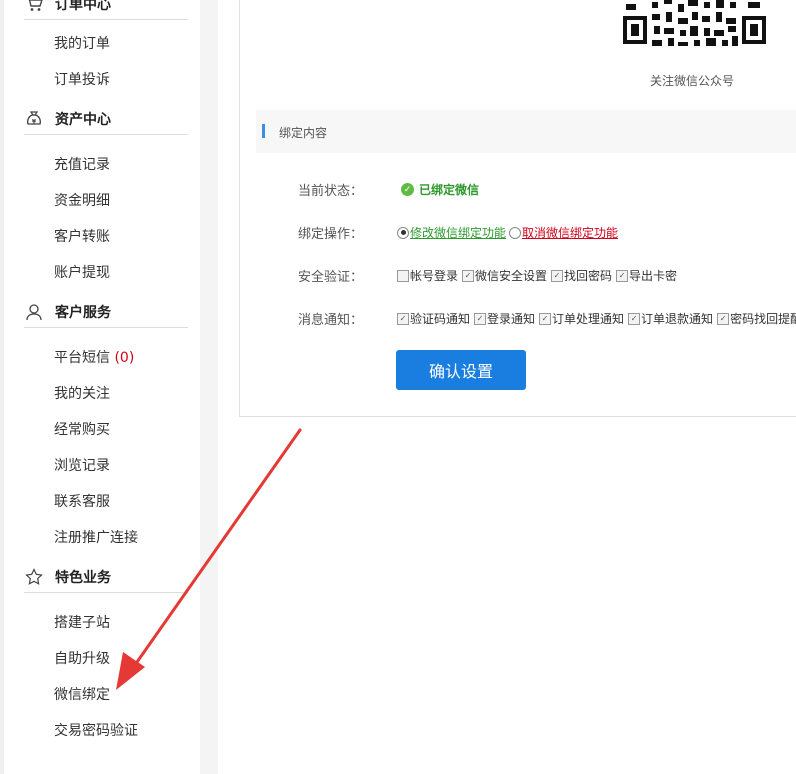 The image size is (796, 774). What do you see at coordinates (622, 275) in the screenshot?
I see `checkbox-export-card` at bounding box center [622, 275].